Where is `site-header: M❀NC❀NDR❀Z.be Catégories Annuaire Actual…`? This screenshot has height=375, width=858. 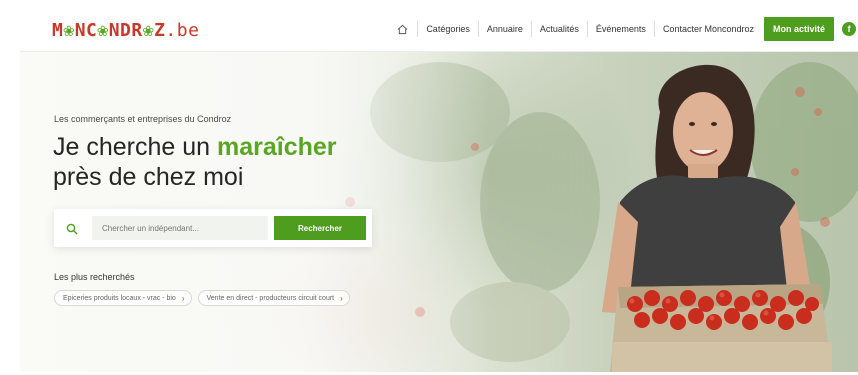 site-header: M❀NC❀NDR❀Z.be Catégories Annuaire Actual… is located at coordinates (439, 29).